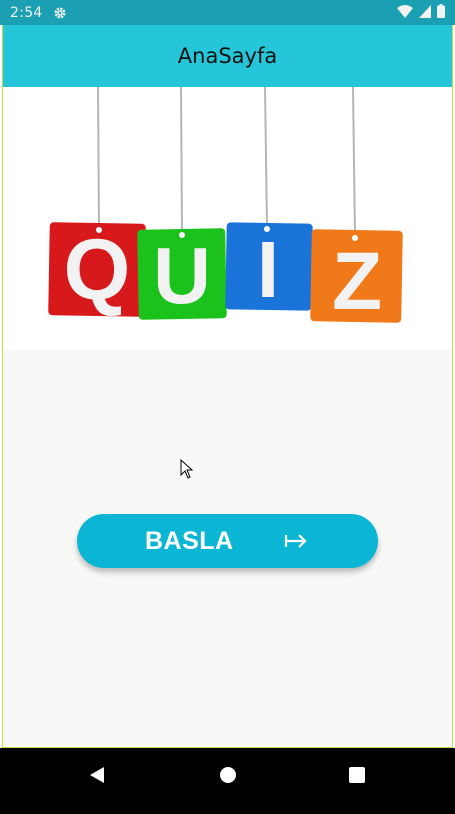 The height and width of the screenshot is (814, 455). What do you see at coordinates (425, 12) in the screenshot?
I see `signal-icon` at bounding box center [425, 12].